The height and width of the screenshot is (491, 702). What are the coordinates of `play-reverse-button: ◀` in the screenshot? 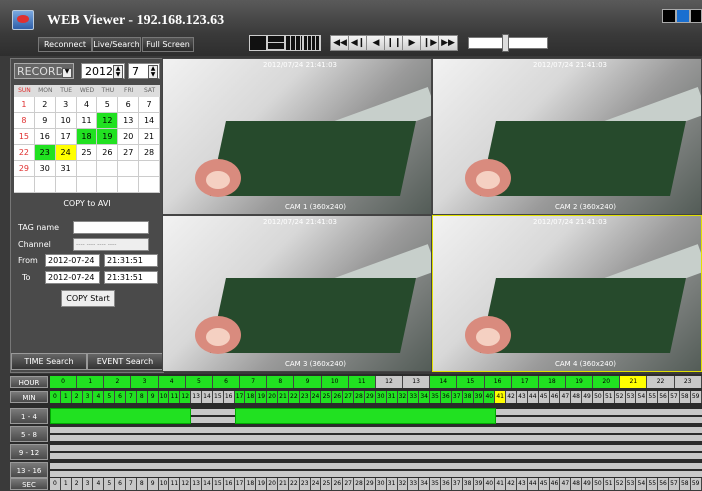 It's located at (376, 43).